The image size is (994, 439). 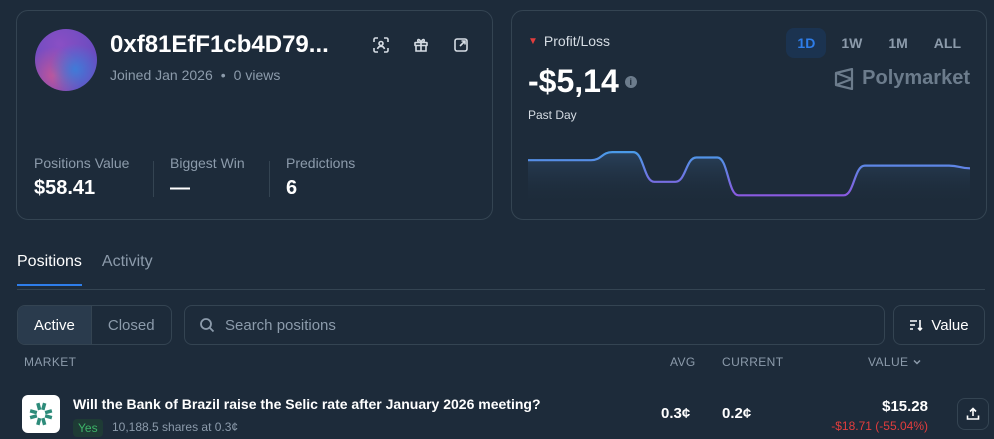 I want to click on search-box, so click(x=534, y=325).